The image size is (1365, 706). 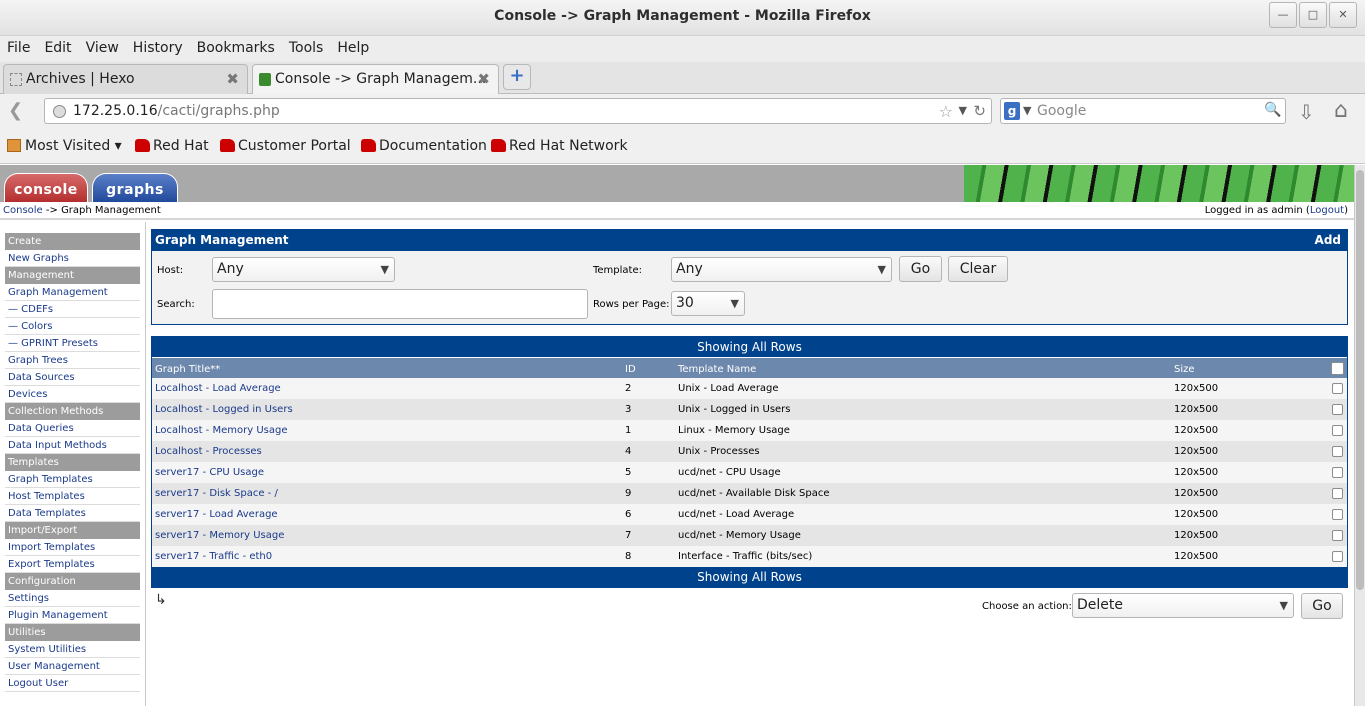 What do you see at coordinates (946, 111) in the screenshot?
I see `bookmark-star-icon: ☆` at bounding box center [946, 111].